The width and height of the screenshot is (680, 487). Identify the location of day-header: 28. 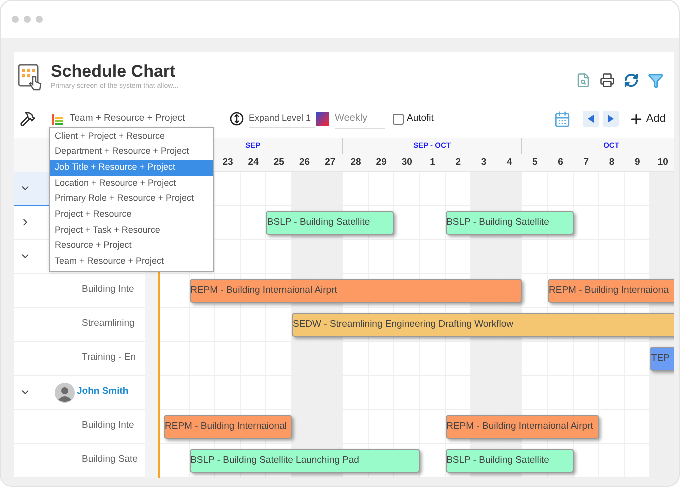
(356, 163).